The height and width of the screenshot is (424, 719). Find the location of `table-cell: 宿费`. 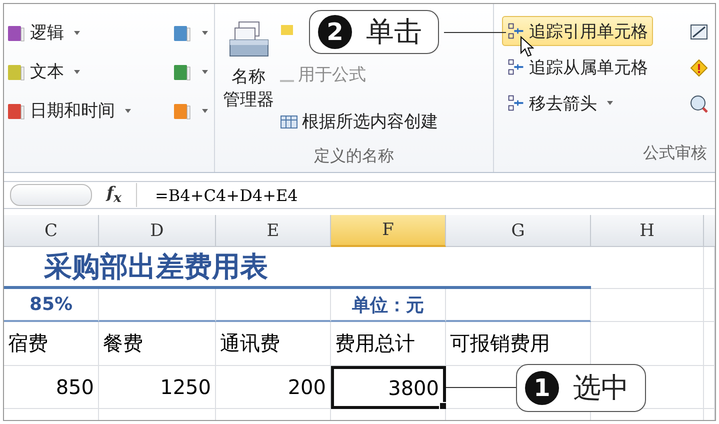

table-cell: 宿费 is located at coordinates (51, 344).